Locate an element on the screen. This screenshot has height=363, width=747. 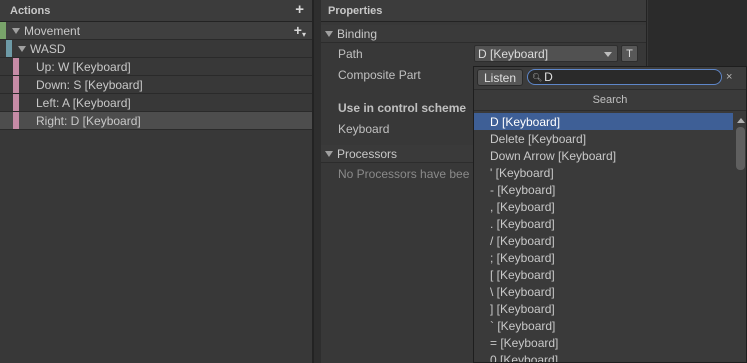
path-label: Path is located at coordinates (350, 53).